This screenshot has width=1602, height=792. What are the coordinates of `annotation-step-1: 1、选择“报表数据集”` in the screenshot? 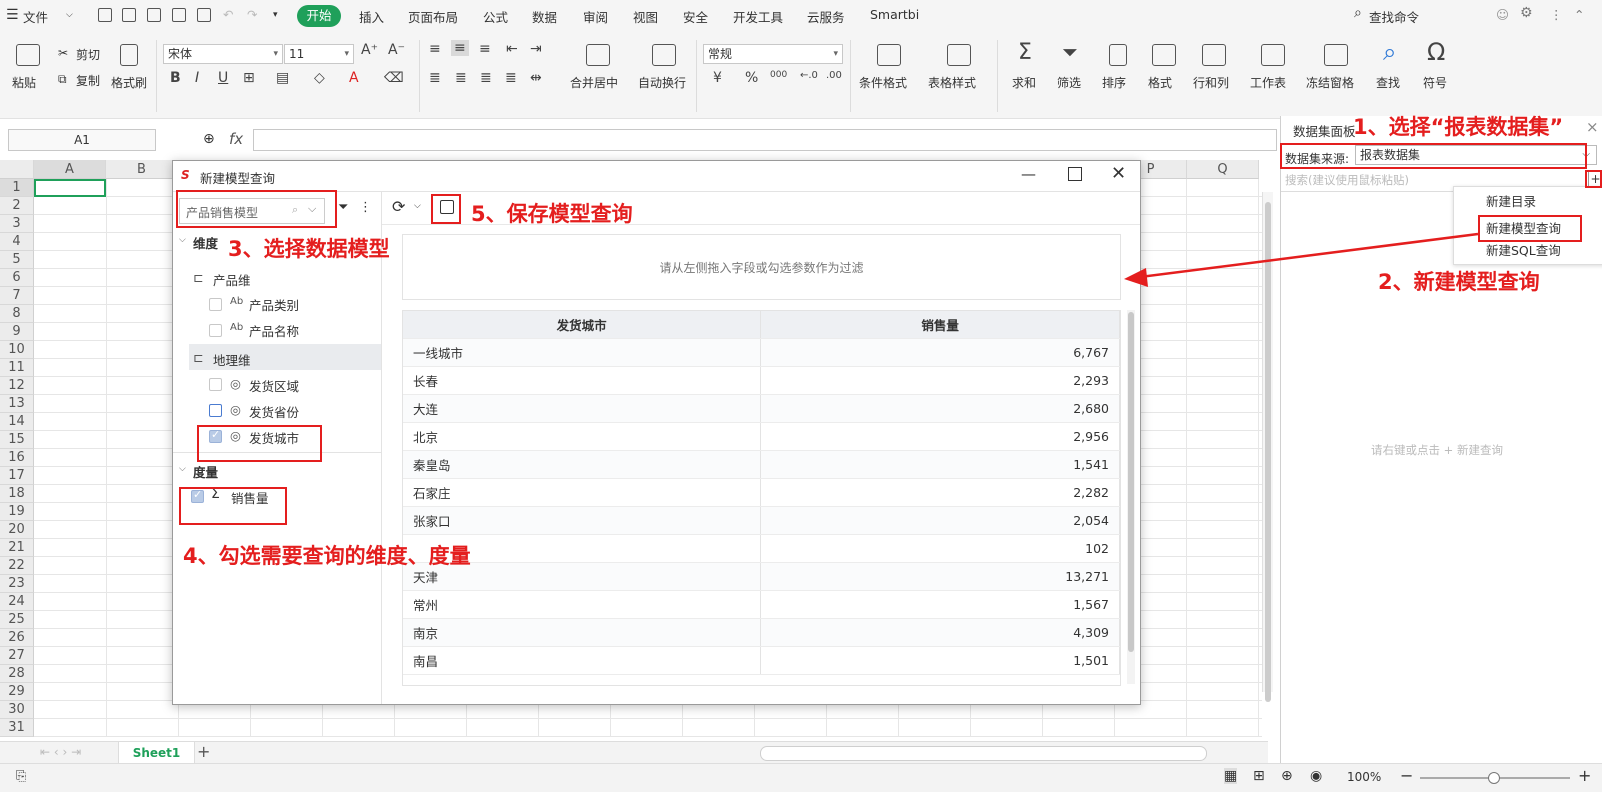 It's located at (1458, 127).